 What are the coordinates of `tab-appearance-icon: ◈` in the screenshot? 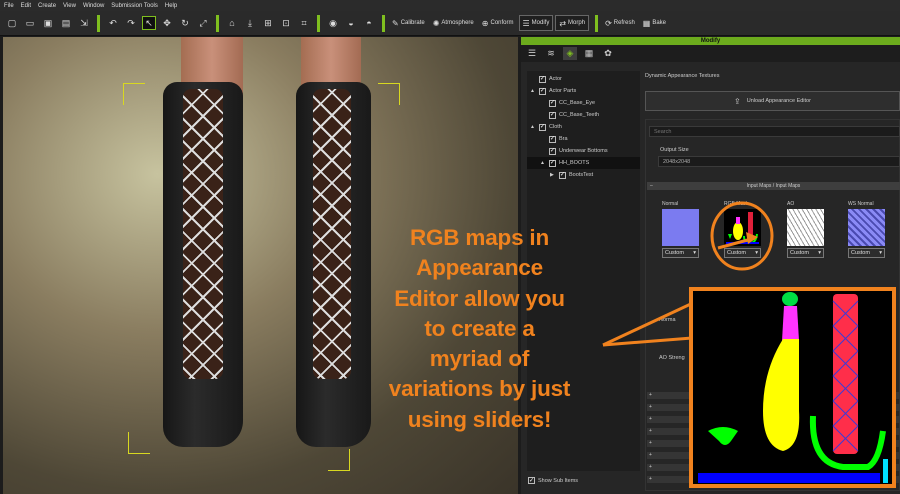 It's located at (570, 53).